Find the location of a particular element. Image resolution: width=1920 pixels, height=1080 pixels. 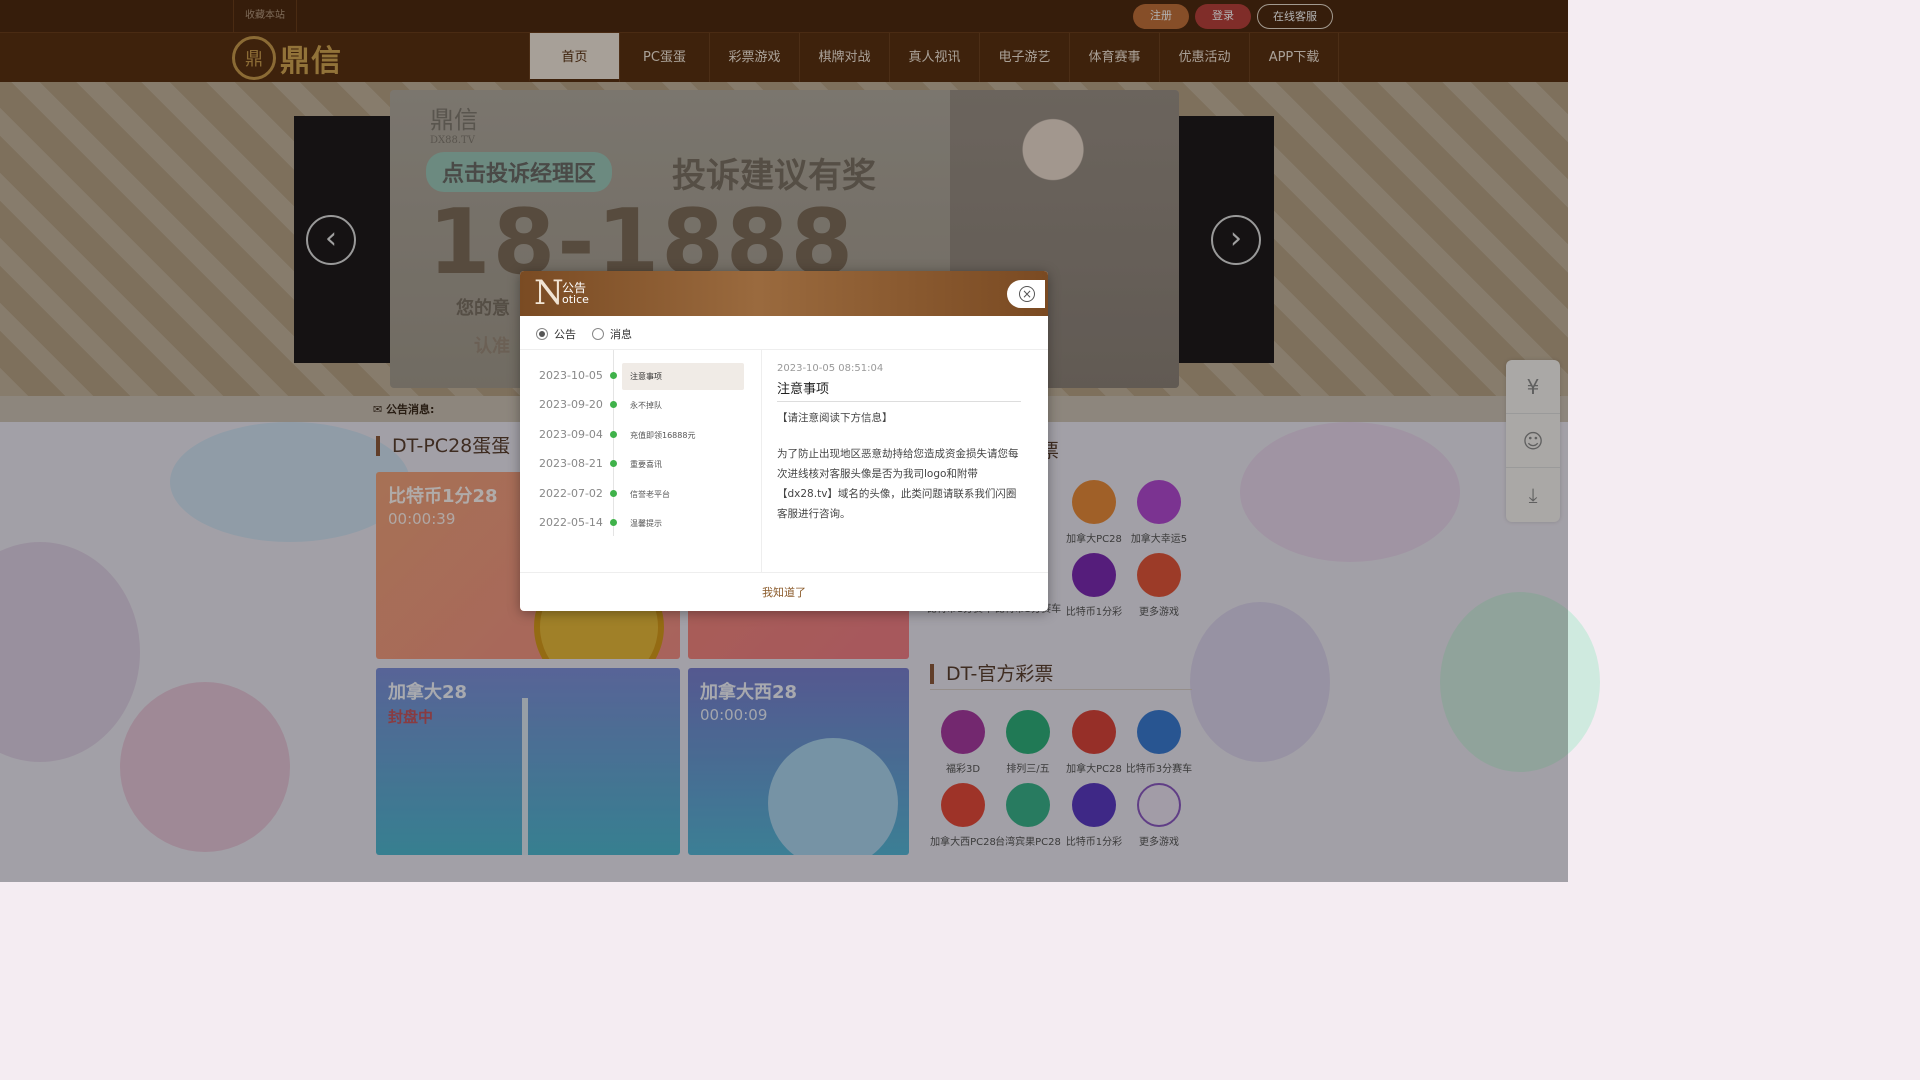

notice-date: 2022-05-14 is located at coordinates (571, 522).